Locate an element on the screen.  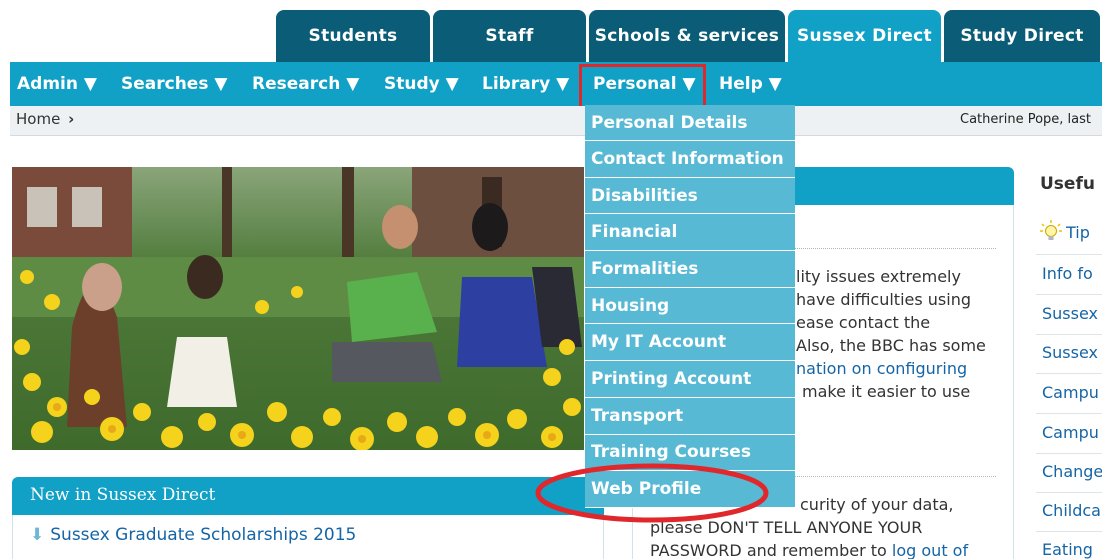
bbc-configuring-link: nation on configuring is located at coordinates (881, 368).